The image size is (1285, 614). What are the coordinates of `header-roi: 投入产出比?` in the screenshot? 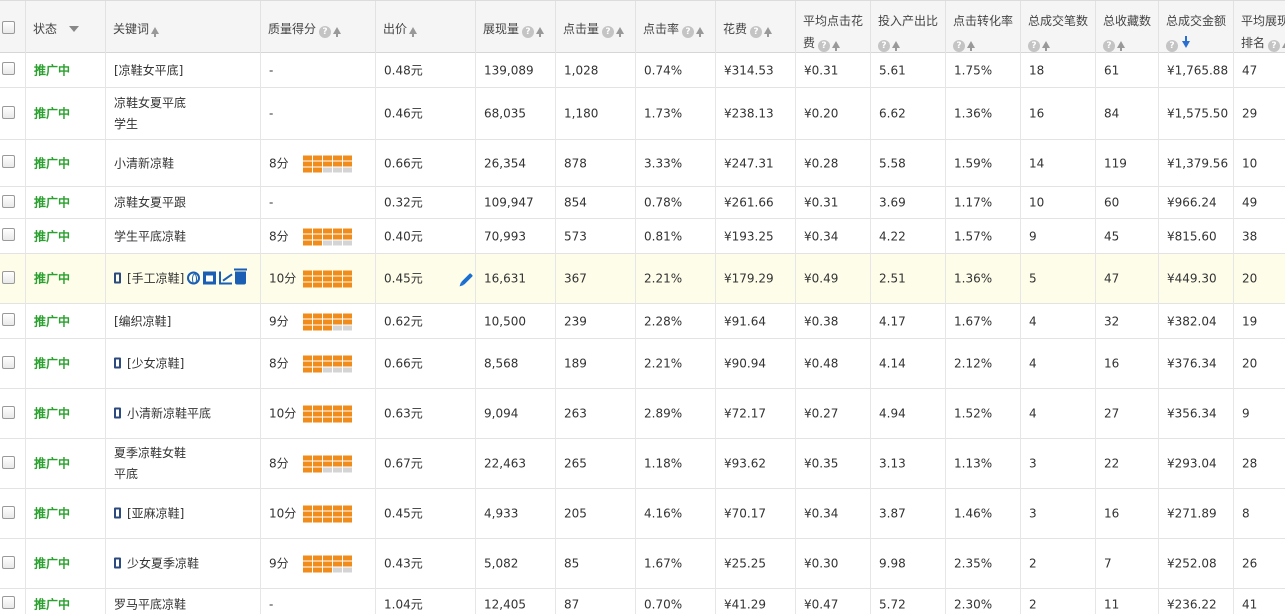 It's located at (908, 27).